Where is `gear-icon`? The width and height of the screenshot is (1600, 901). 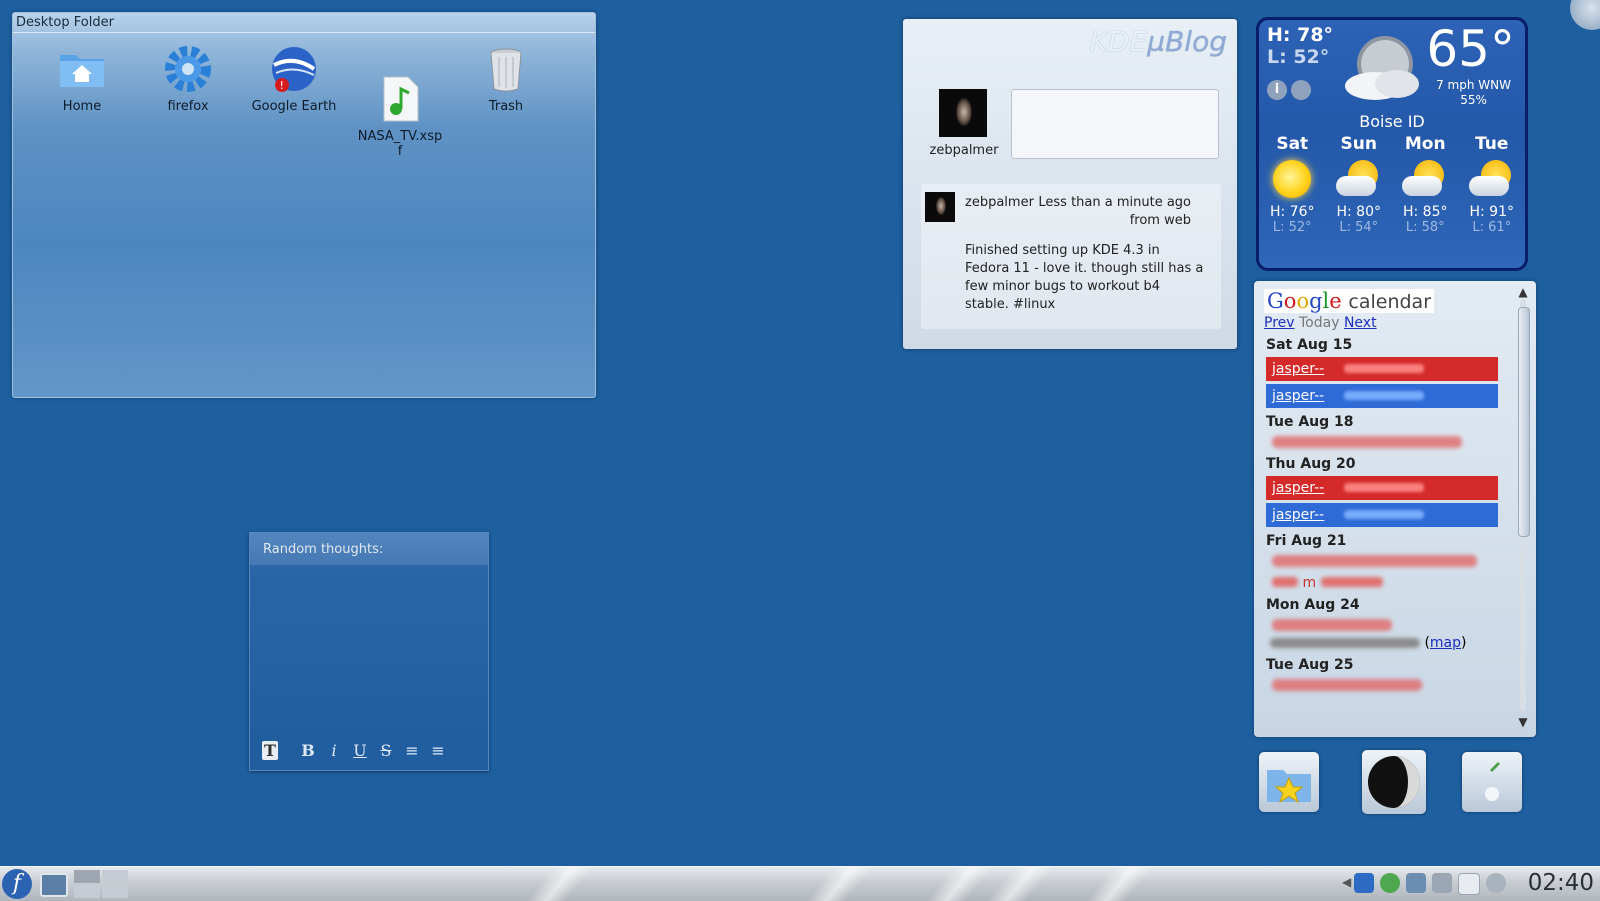 gear-icon is located at coordinates (188, 69).